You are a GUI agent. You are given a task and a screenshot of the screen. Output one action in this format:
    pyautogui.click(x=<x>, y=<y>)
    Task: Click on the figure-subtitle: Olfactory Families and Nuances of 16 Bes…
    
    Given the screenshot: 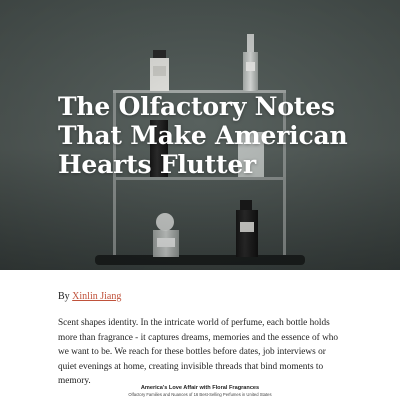 What is the action you would take?
    pyautogui.click(x=200, y=394)
    